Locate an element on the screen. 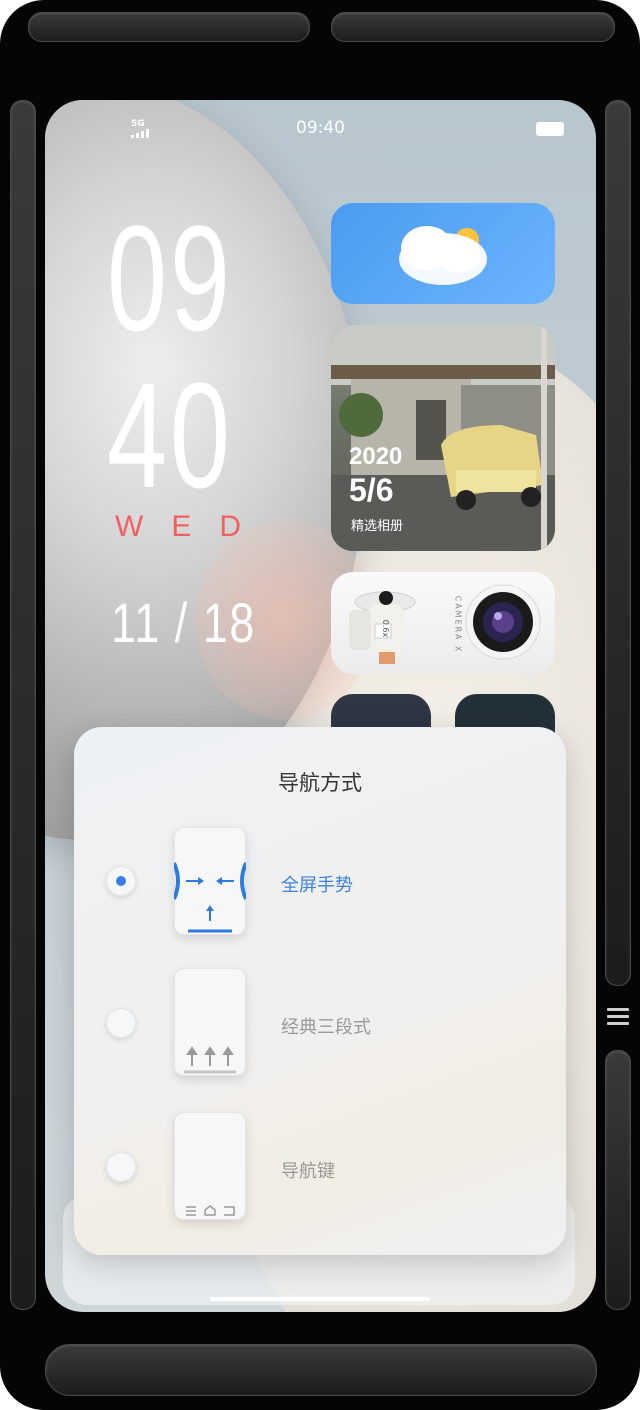  gesture-arrows-icon is located at coordinates (210, 897).